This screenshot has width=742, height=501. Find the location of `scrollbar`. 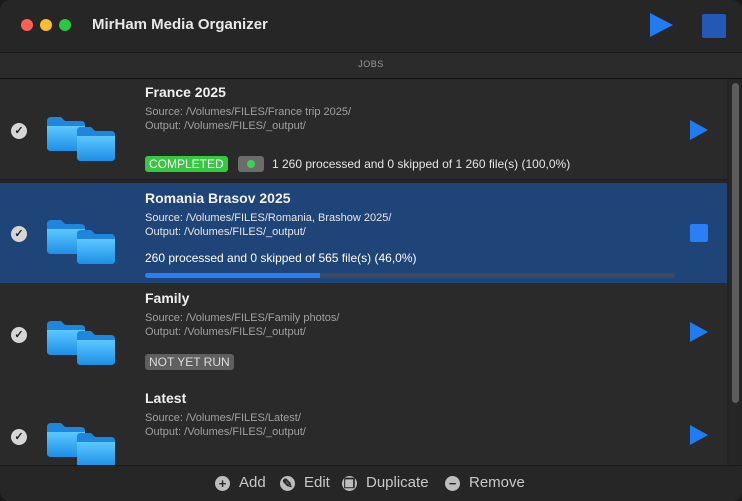

scrollbar is located at coordinates (735, 272).